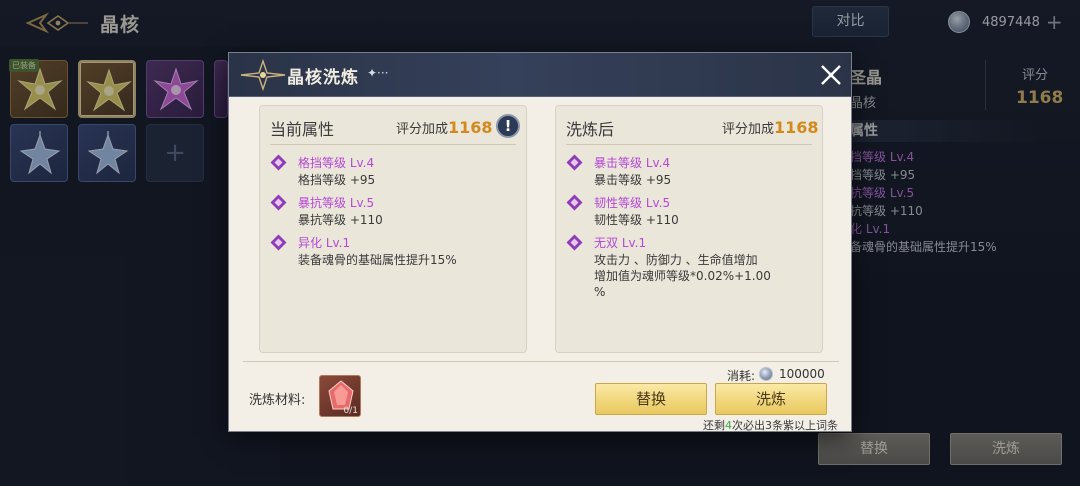 This screenshot has width=1080, height=486. I want to click on attribute-desc: 韧性等级 +110, so click(636, 220).